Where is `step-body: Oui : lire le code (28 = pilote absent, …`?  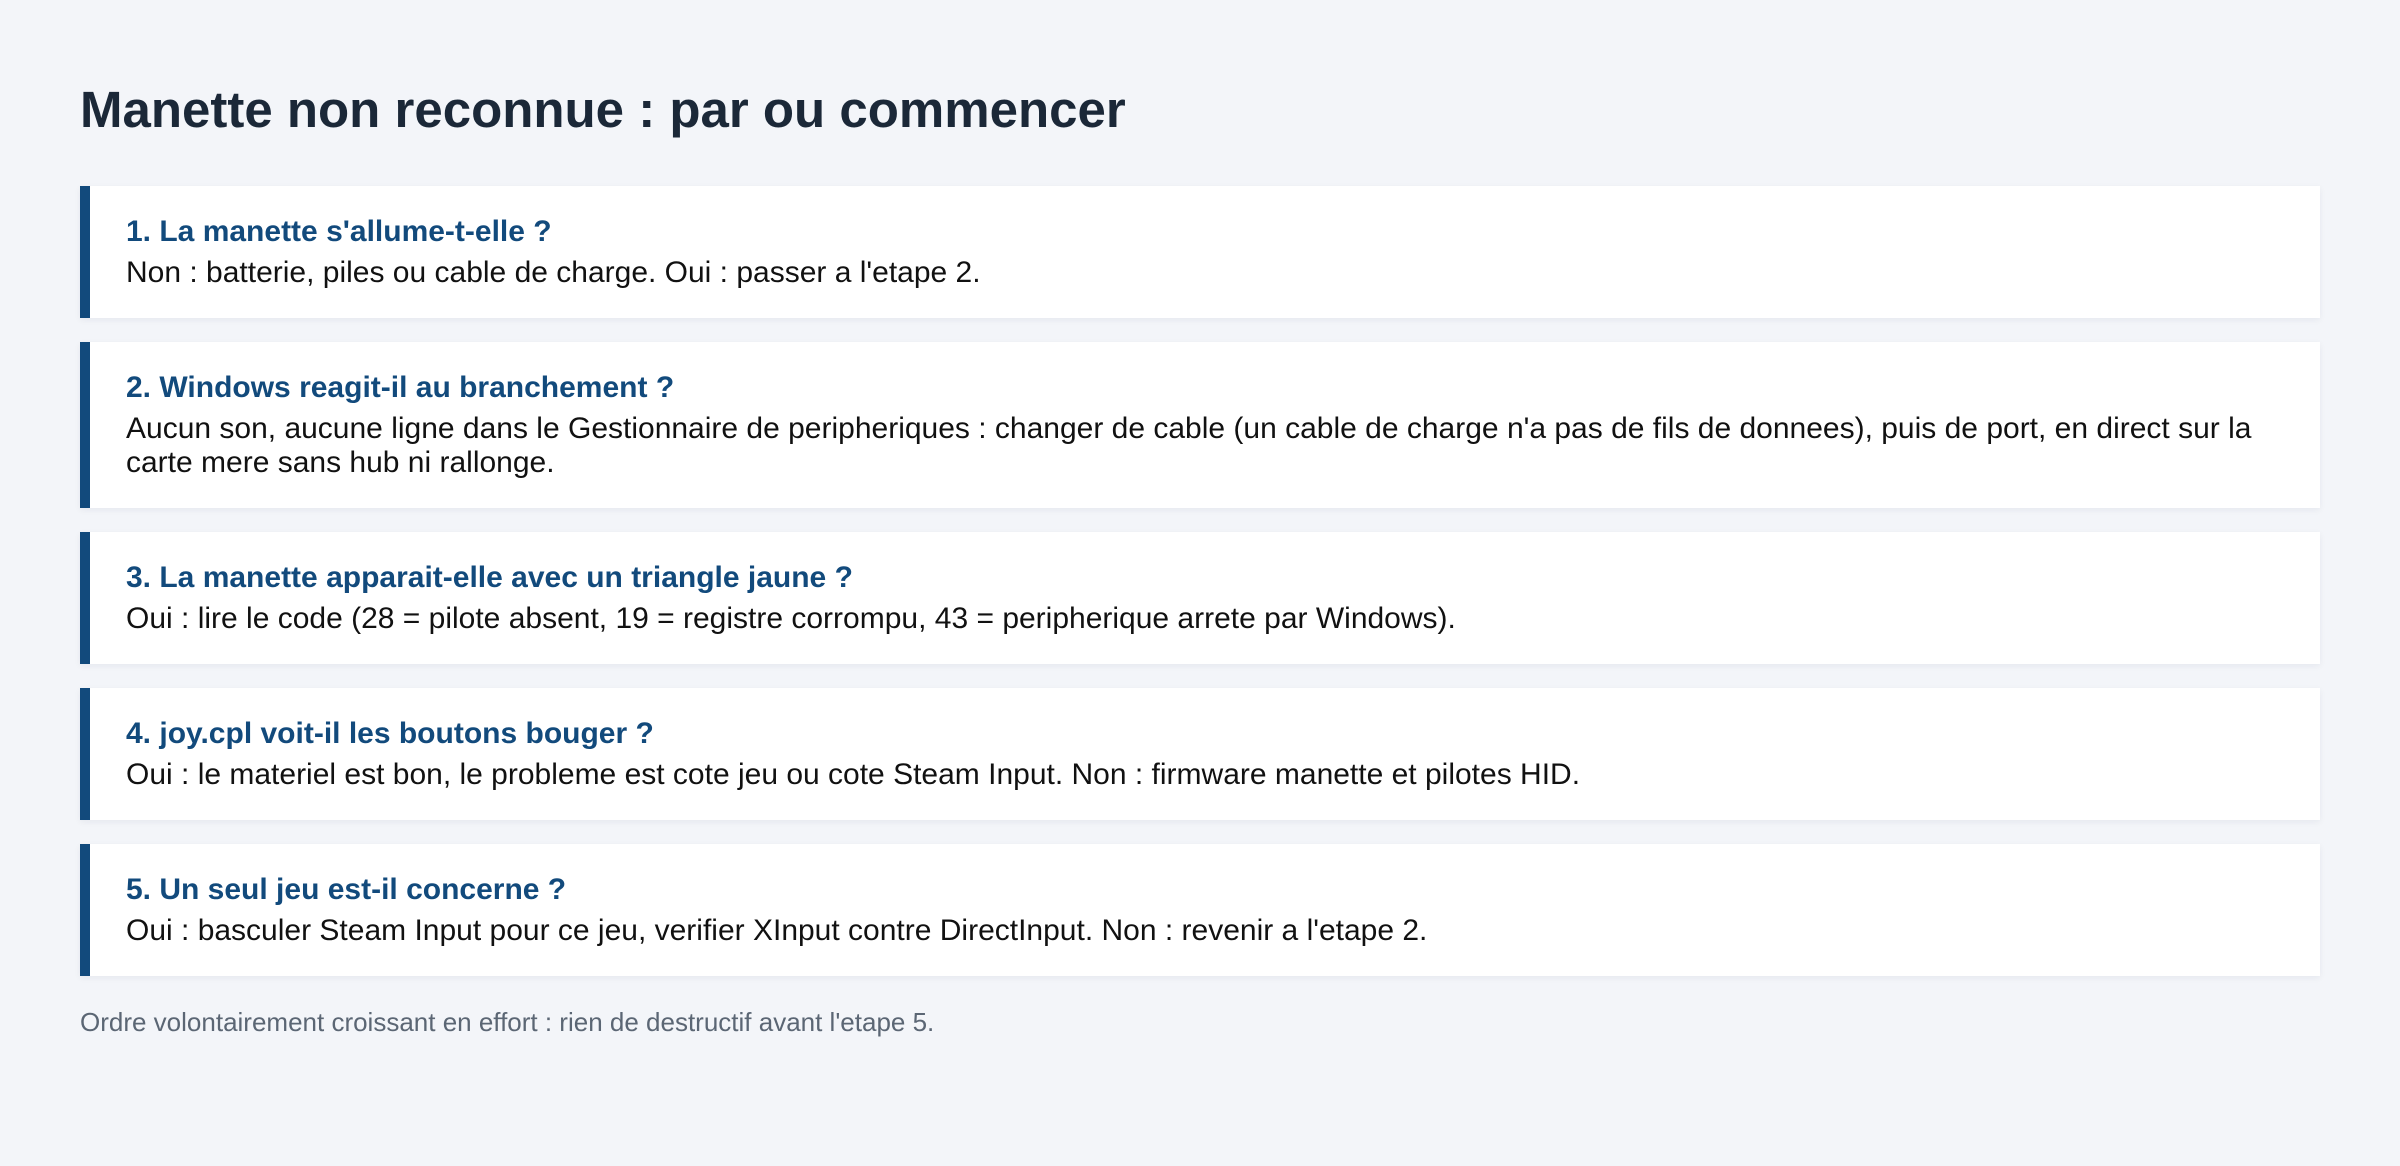
step-body: Oui : lire le code (28 = pilote absent, … is located at coordinates (791, 618).